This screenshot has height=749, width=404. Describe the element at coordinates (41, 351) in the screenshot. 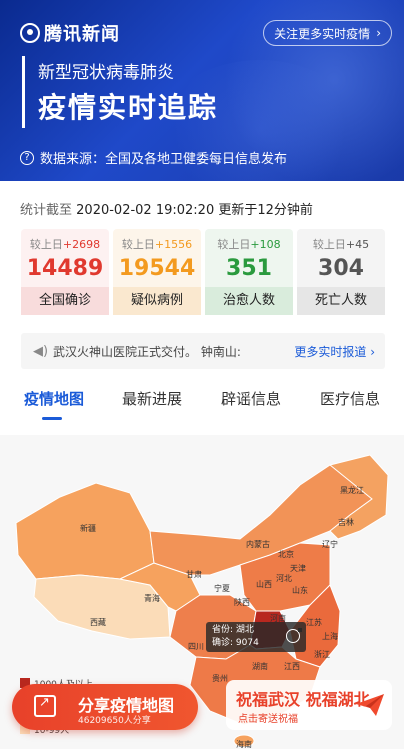

I see `speaker-icon: ◀)` at that location.